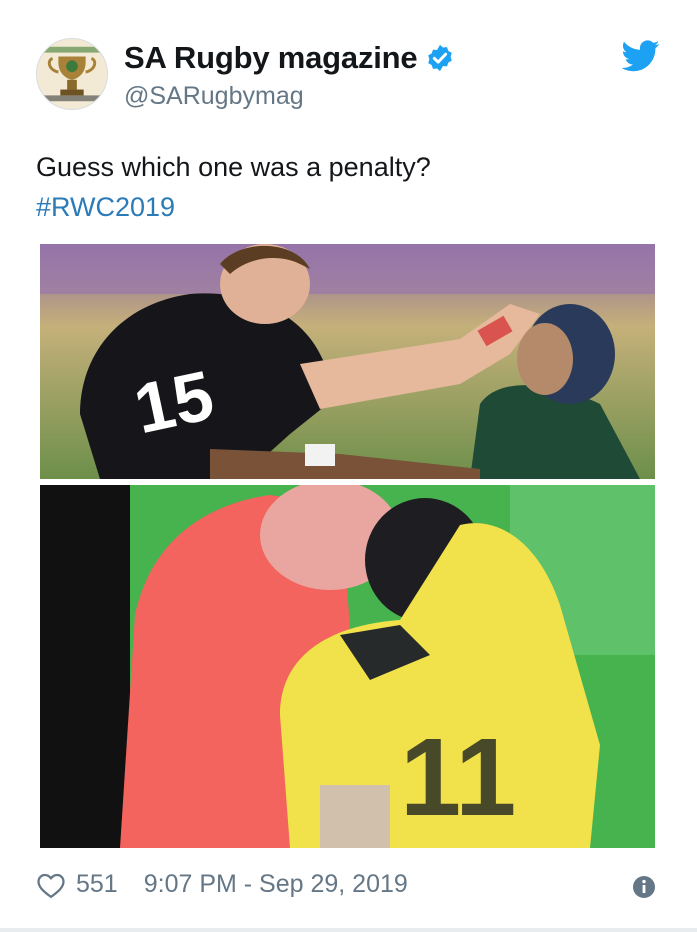 The image size is (697, 932). Describe the element at coordinates (440, 58) in the screenshot. I see `verified-badge-icon` at that location.